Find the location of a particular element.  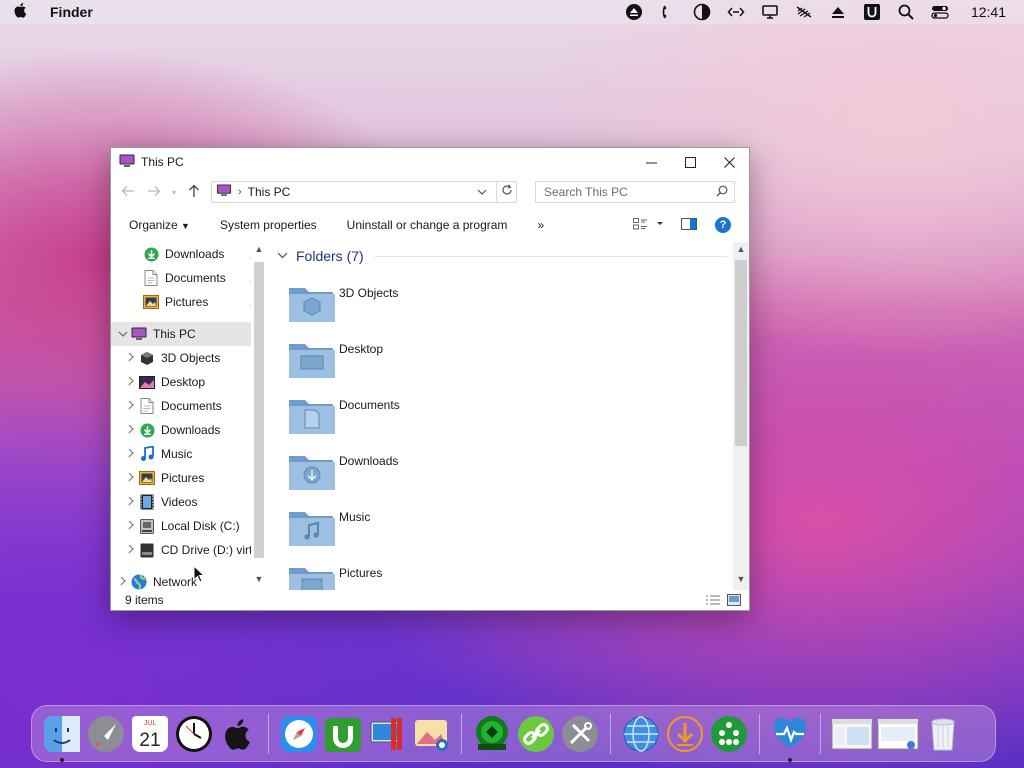

navigation-pane: Downloads 📌 Documents 📌 Pictures 📌 is located at coordinates (189, 416).